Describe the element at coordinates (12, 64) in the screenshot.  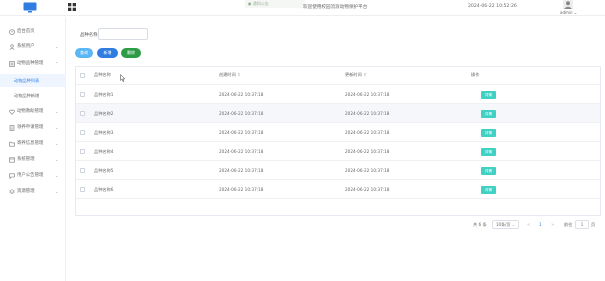
I see `grid-icon` at that location.